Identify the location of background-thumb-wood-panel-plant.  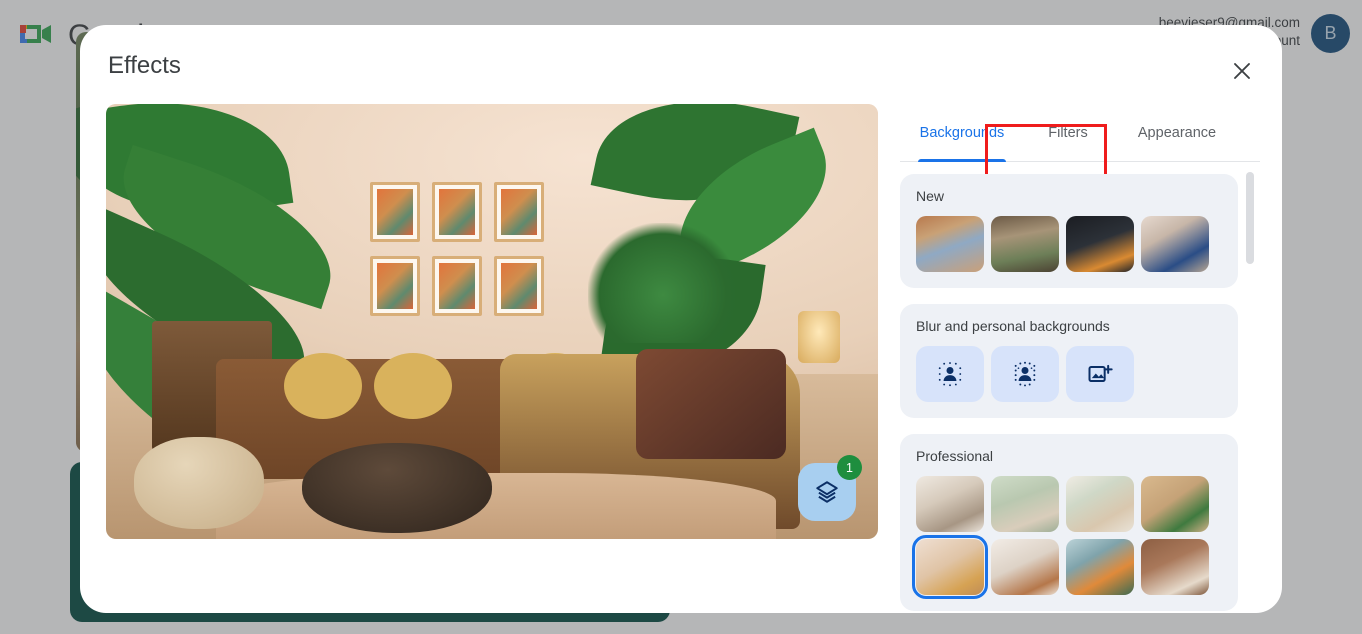
(1175, 504).